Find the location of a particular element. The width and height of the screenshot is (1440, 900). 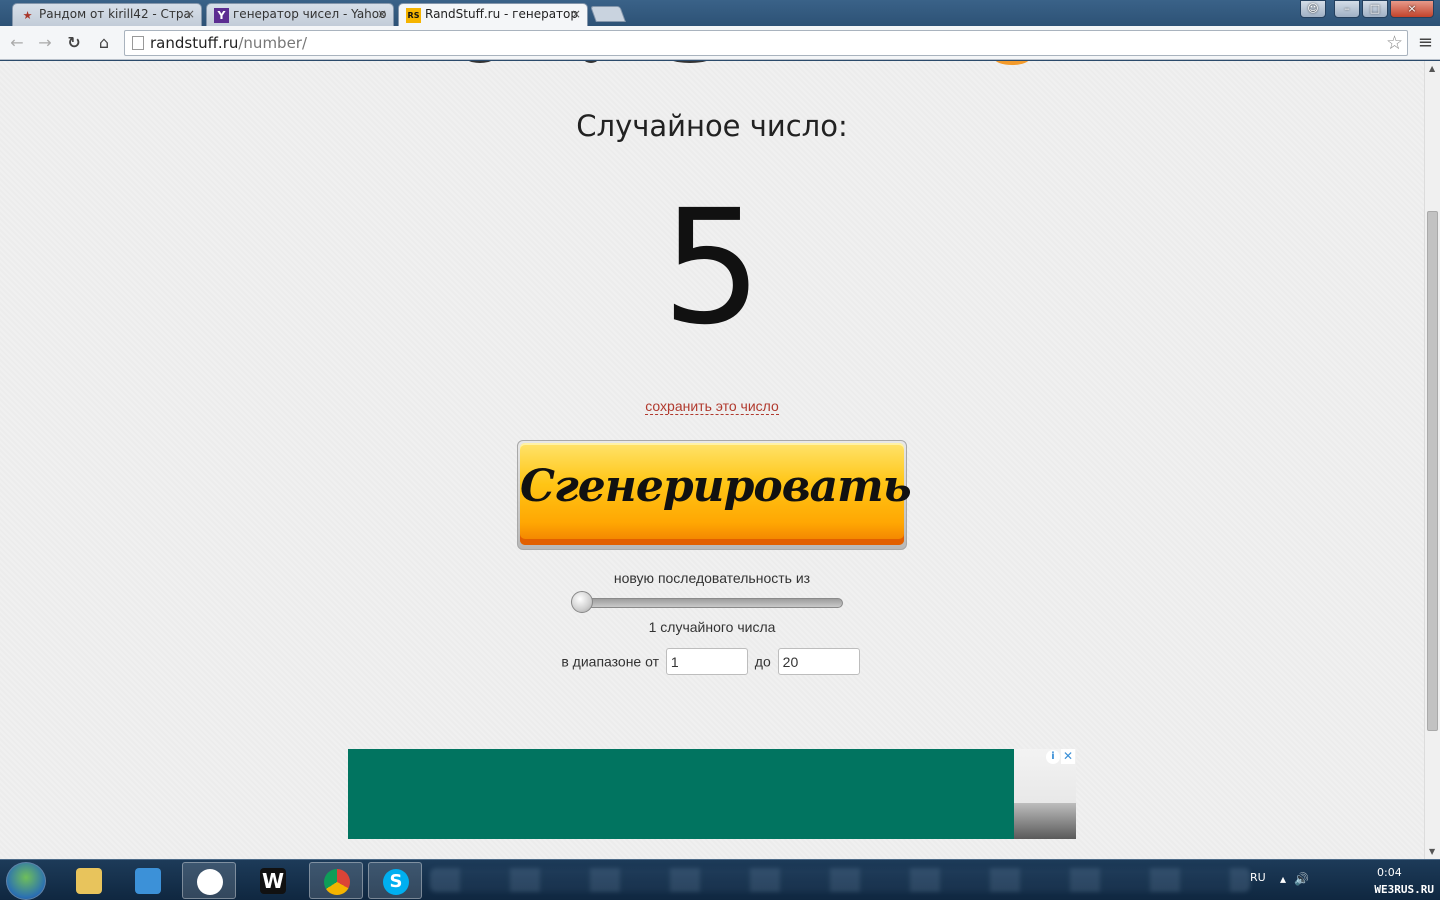

browser-toolbar: ← → ↻ ⌂ randstuff.ru/number/ ☆ ≡ is located at coordinates (720, 43).